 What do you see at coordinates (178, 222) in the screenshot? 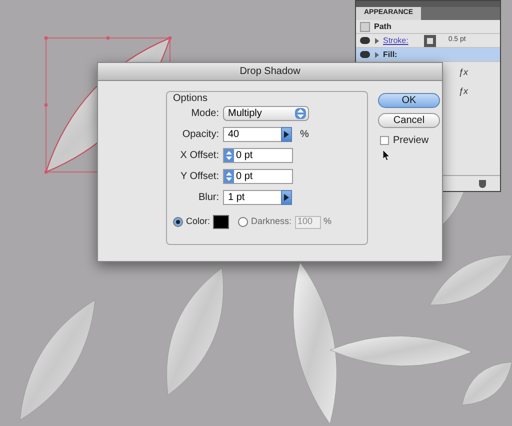
I see `radio-button` at bounding box center [178, 222].